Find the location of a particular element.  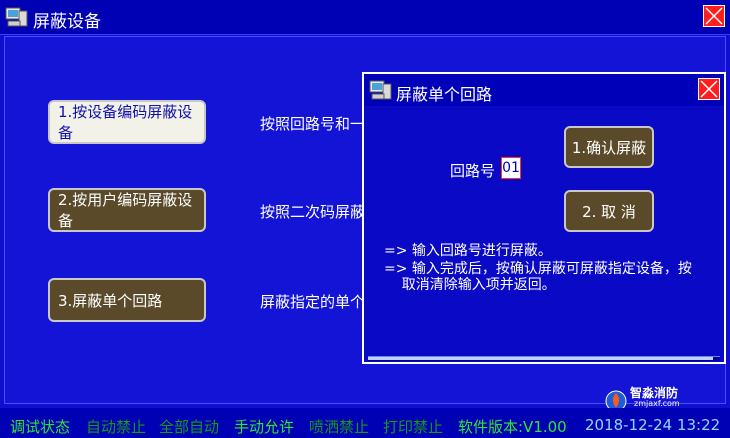

status-item: 手动允许 is located at coordinates (264, 427).